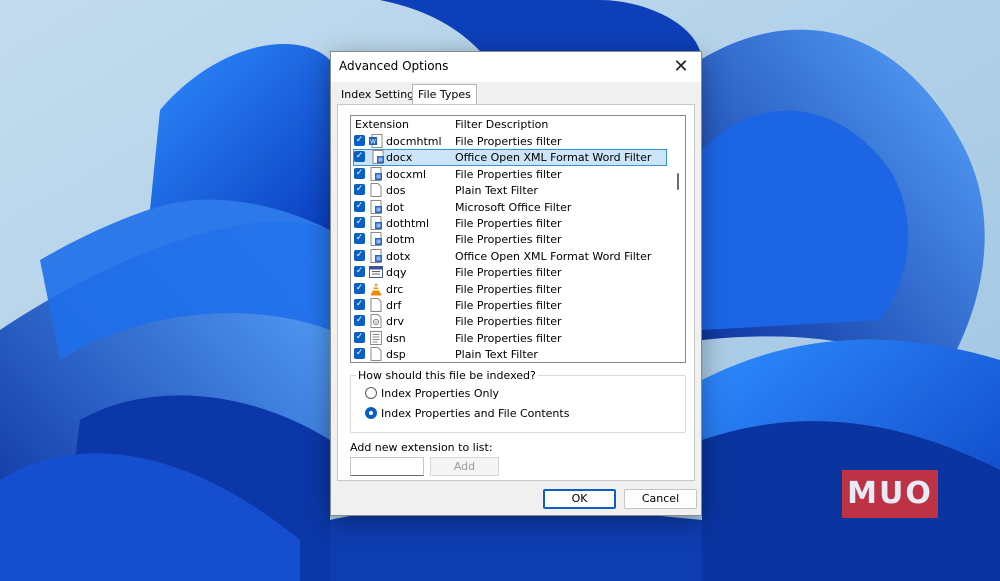 The width and height of the screenshot is (1000, 581). What do you see at coordinates (475, 413) in the screenshot?
I see `radio-label: Index Properties and File Contents` at bounding box center [475, 413].